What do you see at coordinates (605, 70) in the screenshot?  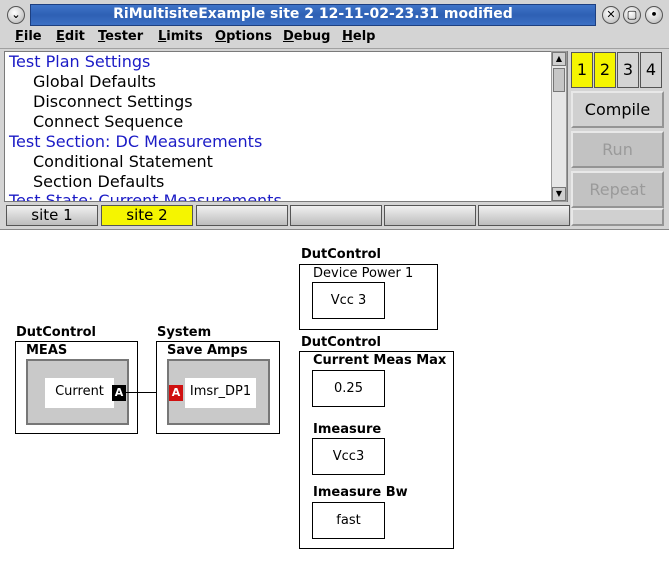 I see `site-select-2-button: 2` at bounding box center [605, 70].